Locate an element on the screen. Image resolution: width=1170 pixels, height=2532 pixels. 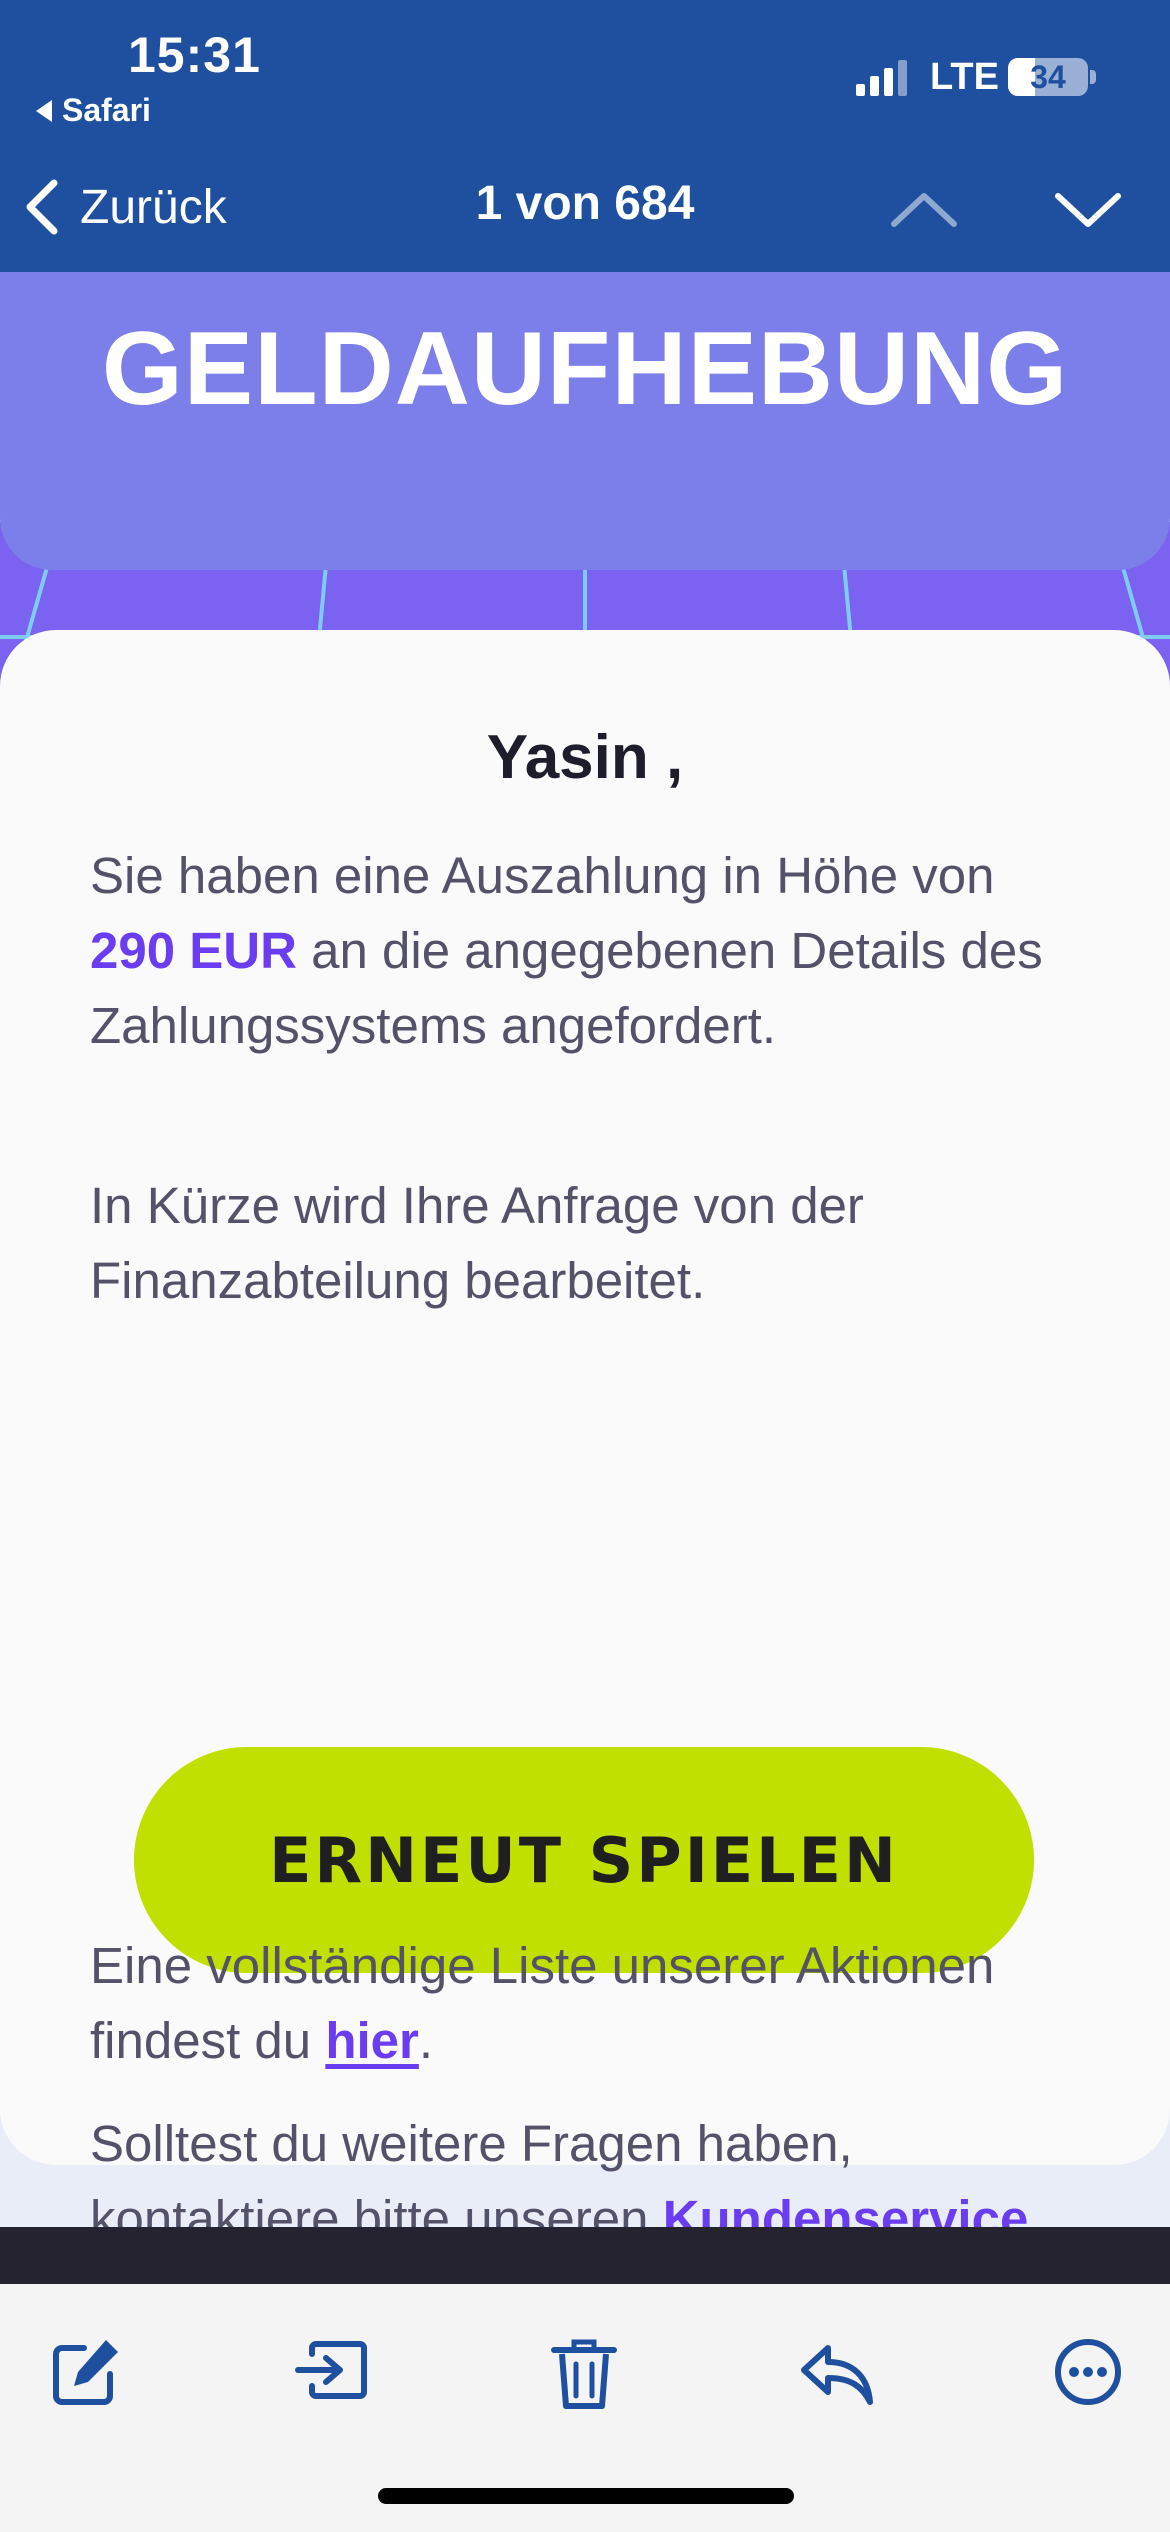
promotions-period: . is located at coordinates (426, 2040).